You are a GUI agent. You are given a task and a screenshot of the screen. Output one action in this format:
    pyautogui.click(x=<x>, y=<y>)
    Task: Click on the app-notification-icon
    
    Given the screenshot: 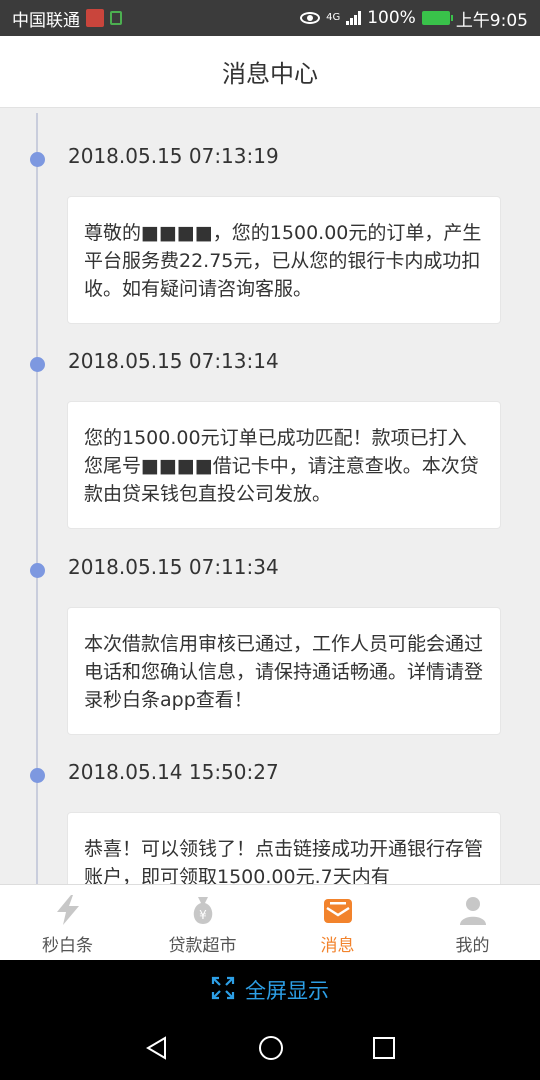 What is the action you would take?
    pyautogui.click(x=95, y=18)
    